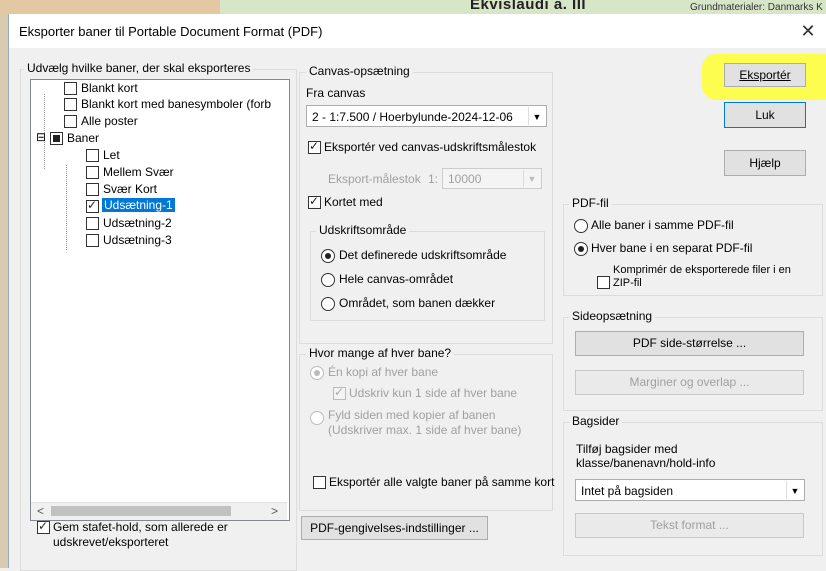  I want to click on tree-item-udsaetning-3: Udsætning-3, so click(137, 240).